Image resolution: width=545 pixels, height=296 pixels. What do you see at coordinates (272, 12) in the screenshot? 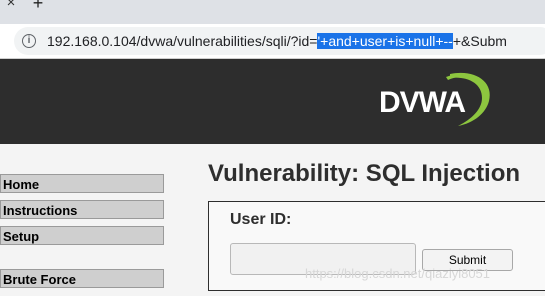
I see `tab-strip: × +` at bounding box center [272, 12].